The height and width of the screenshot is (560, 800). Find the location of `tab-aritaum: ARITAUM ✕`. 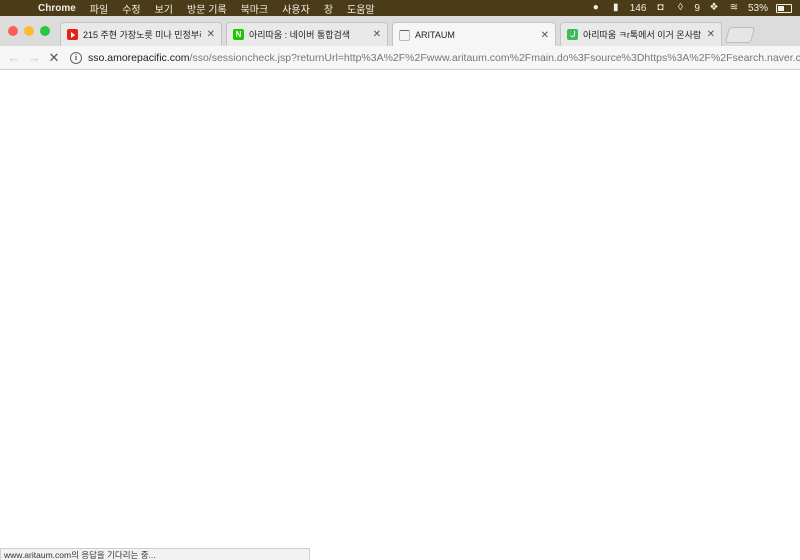

tab-aritaum: ARITAUM ✕ is located at coordinates (474, 34).